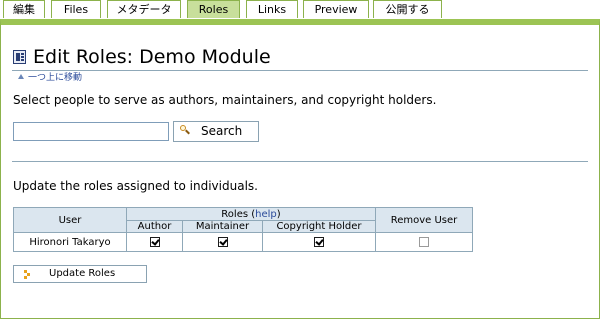  Describe the element at coordinates (144, 9) in the screenshot. I see `tab-metadata: メタデータ` at that location.